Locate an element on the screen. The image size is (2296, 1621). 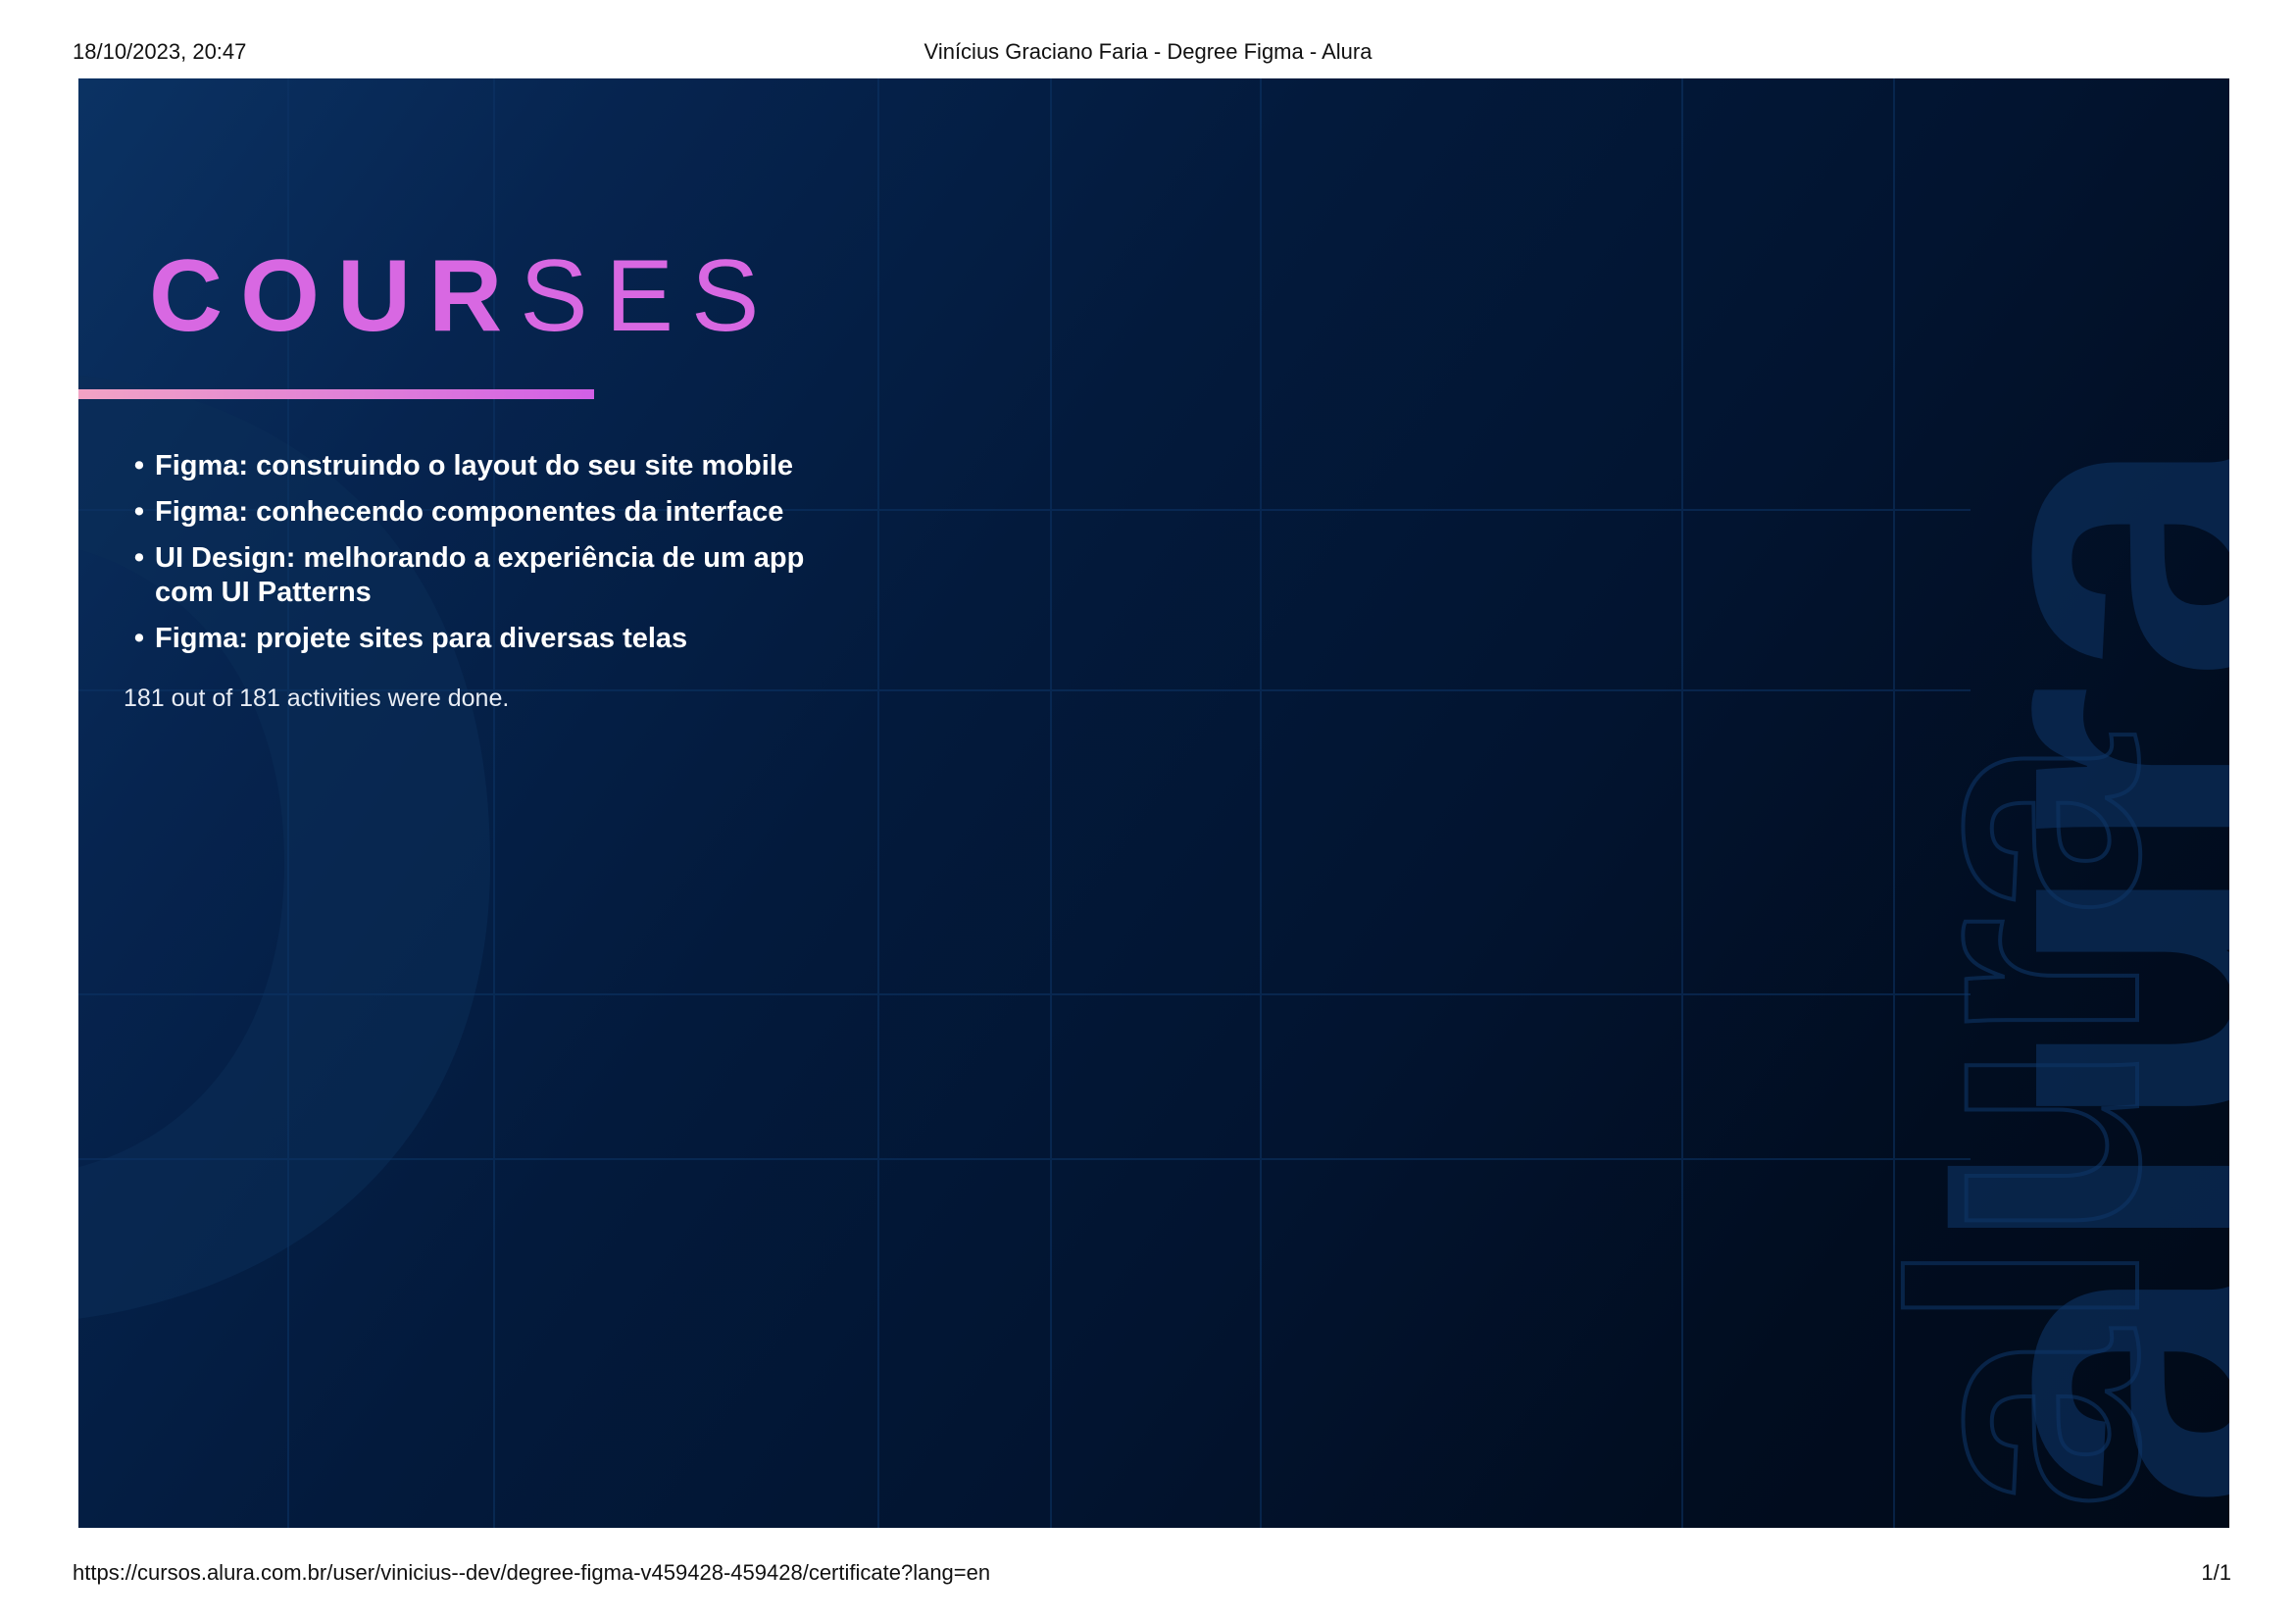
page-number: 1/1 is located at coordinates (2216, 1572).